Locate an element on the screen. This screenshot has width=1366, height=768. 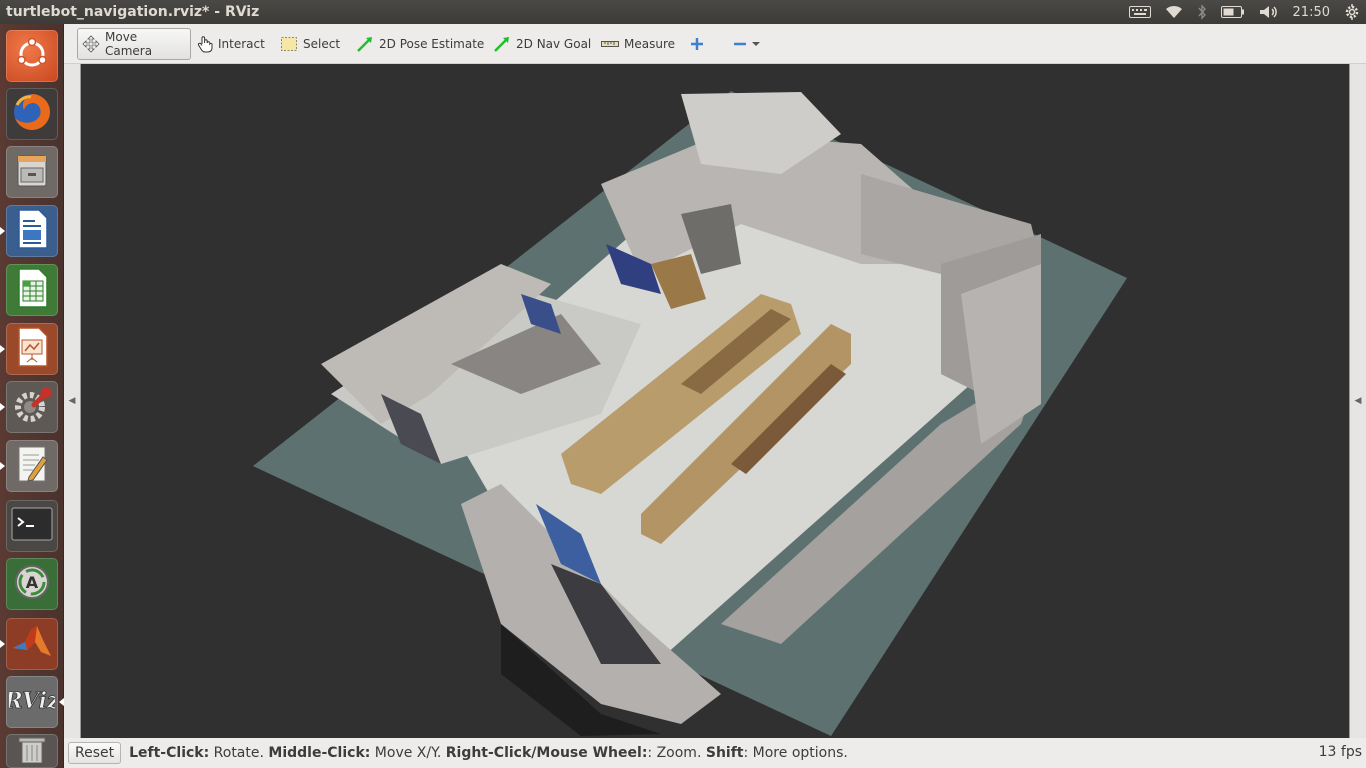
keyboard-icon is located at coordinates (1139, 12).